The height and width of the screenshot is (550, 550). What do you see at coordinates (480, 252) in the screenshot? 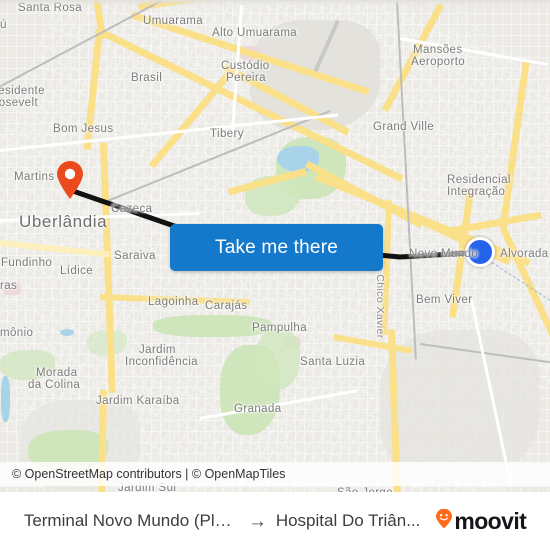
I see `destination-dot-marker` at bounding box center [480, 252].